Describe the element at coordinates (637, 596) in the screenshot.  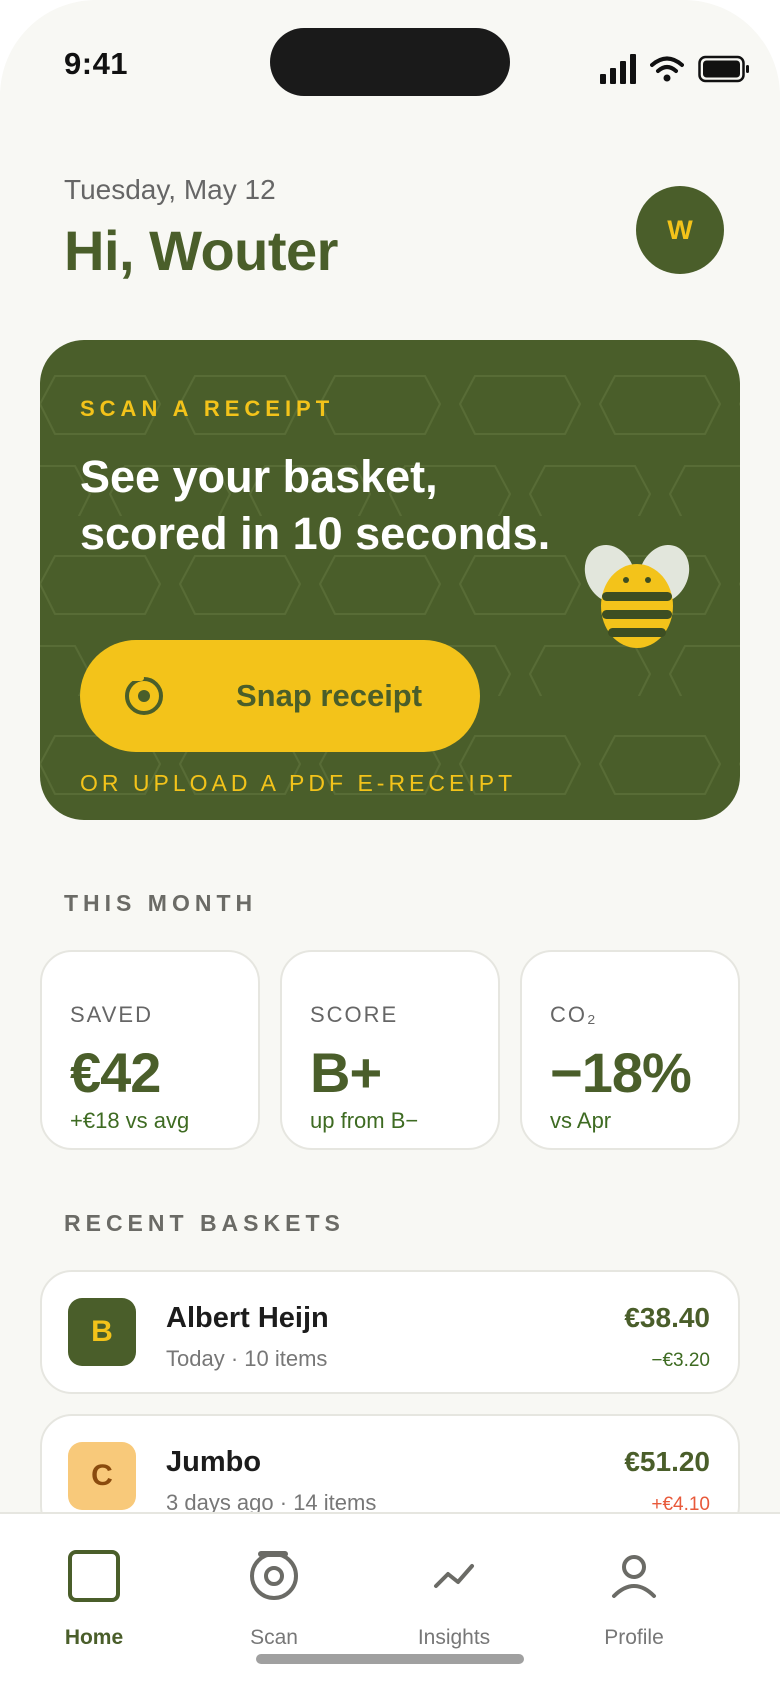
I see `bee-icon` at that location.